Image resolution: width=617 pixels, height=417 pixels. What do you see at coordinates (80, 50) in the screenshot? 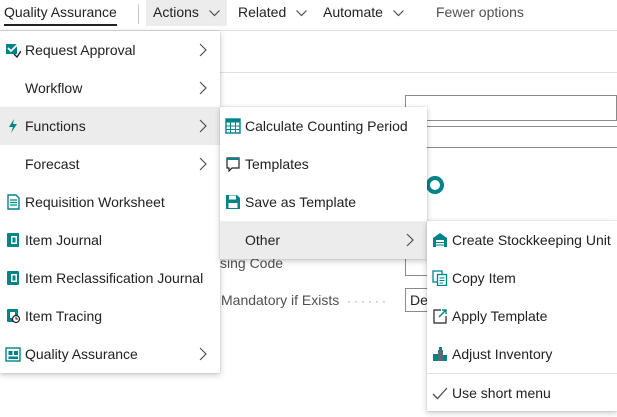
I see `menu-item-label: Request Approval` at bounding box center [80, 50].